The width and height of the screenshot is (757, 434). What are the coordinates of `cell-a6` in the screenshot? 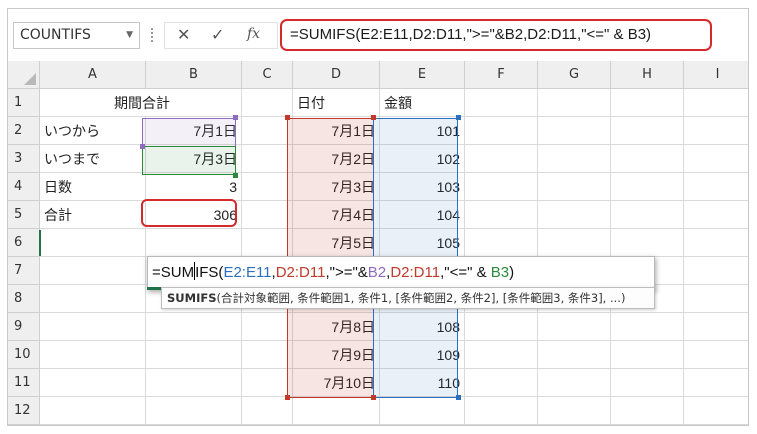 It's located at (93, 243).